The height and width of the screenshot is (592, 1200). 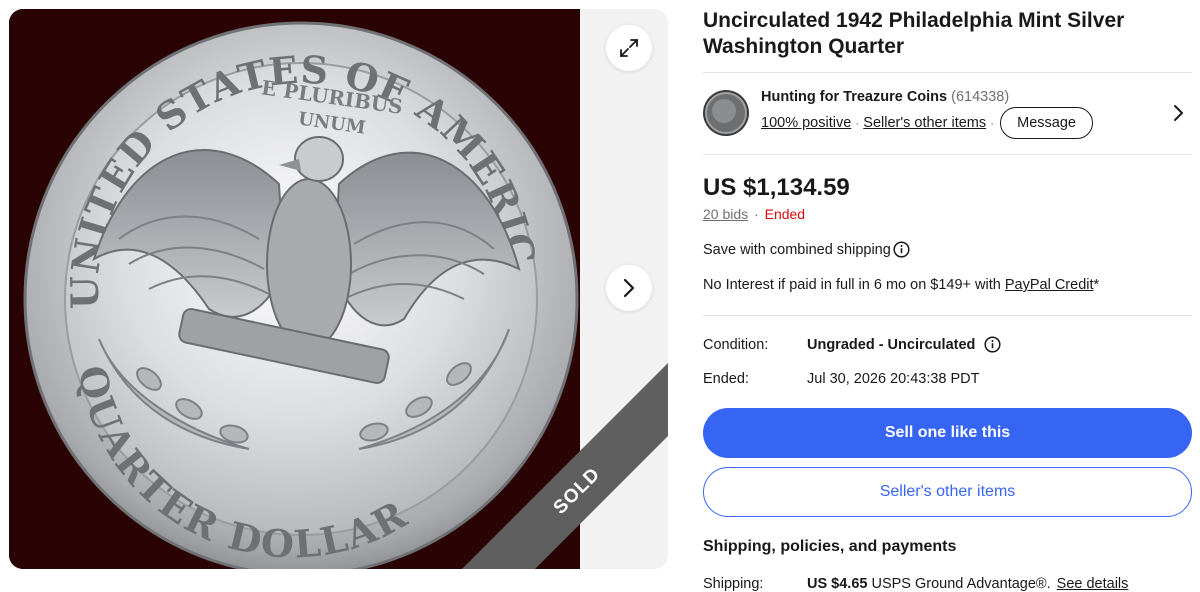 I want to click on next-image-button, so click(x=629, y=288).